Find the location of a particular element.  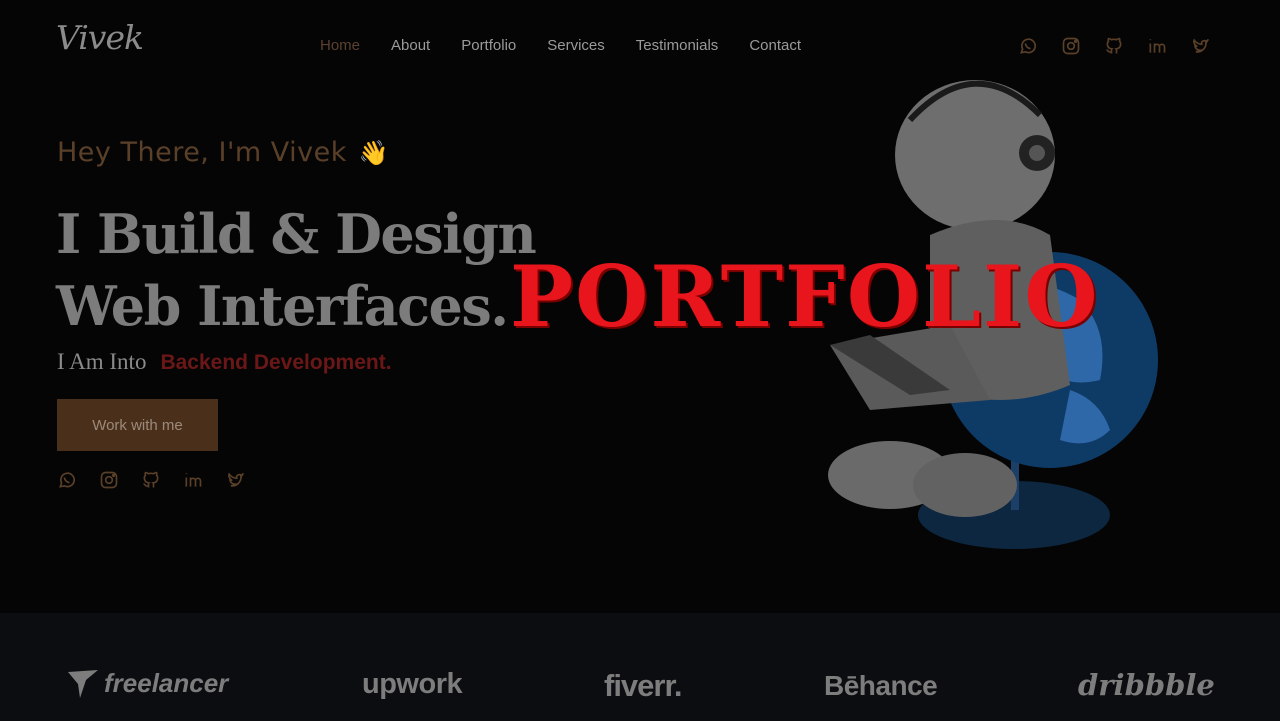

dribbble-logo: dribbble is located at coordinates (1146, 685).